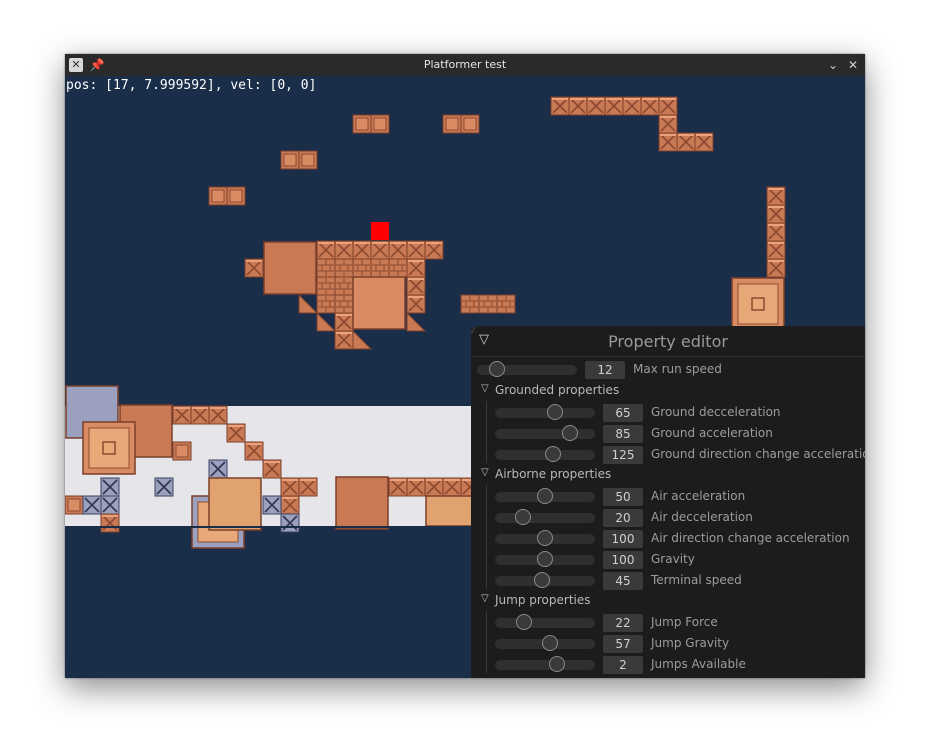 This screenshot has height=755, width=930. I want to click on jump-gravity-slider, so click(545, 643).